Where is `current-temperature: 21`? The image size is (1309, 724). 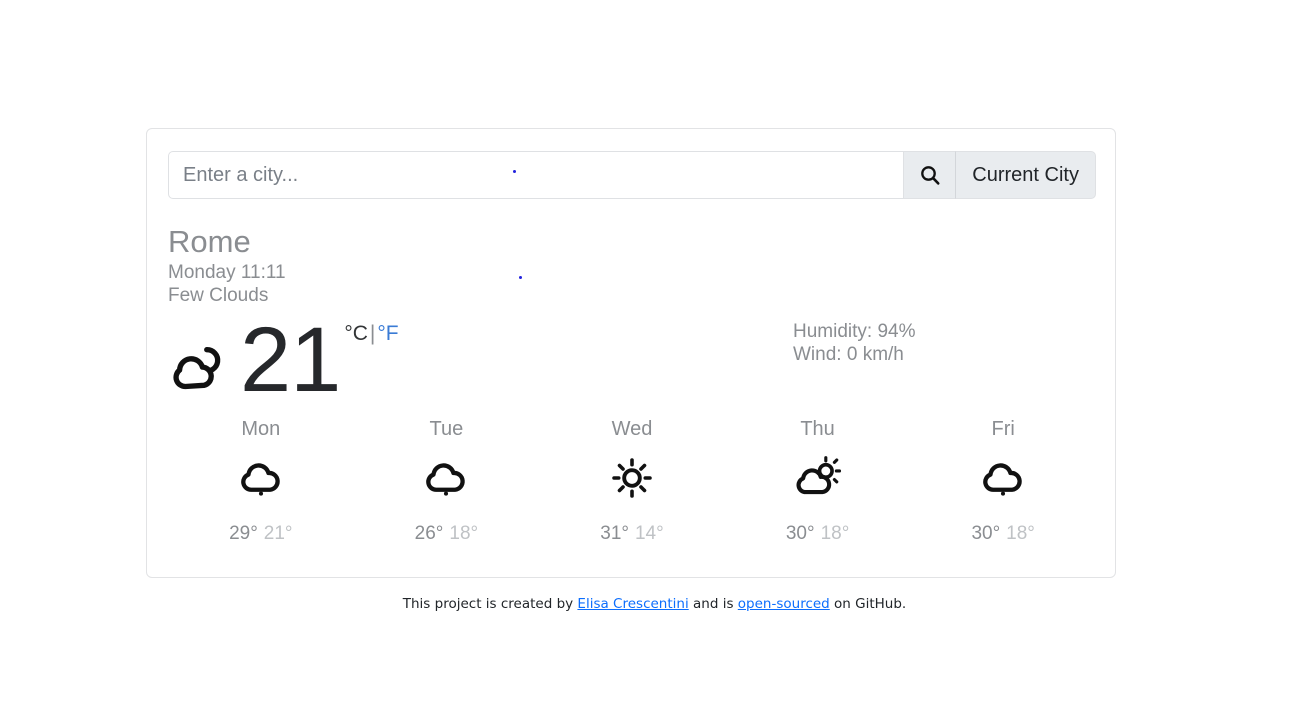 current-temperature: 21 is located at coordinates (290, 360).